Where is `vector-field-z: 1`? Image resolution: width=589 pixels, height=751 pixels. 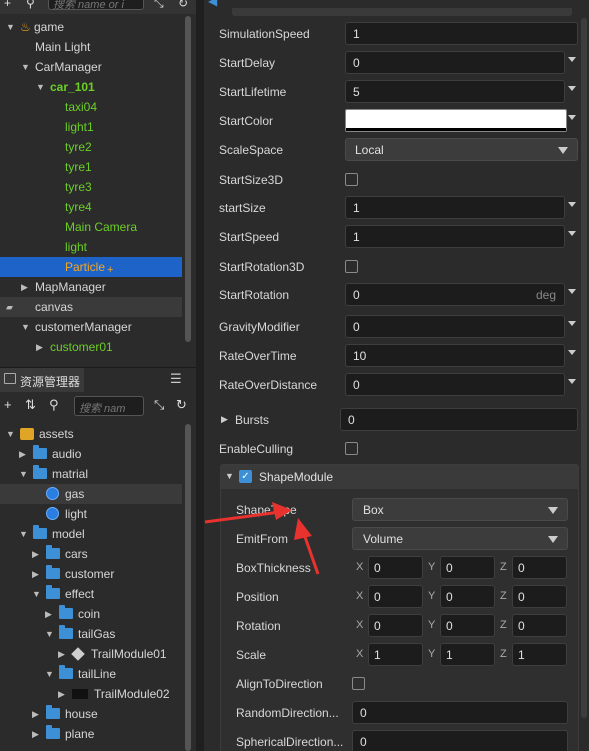
vector-field-z: 1 is located at coordinates (539, 654).